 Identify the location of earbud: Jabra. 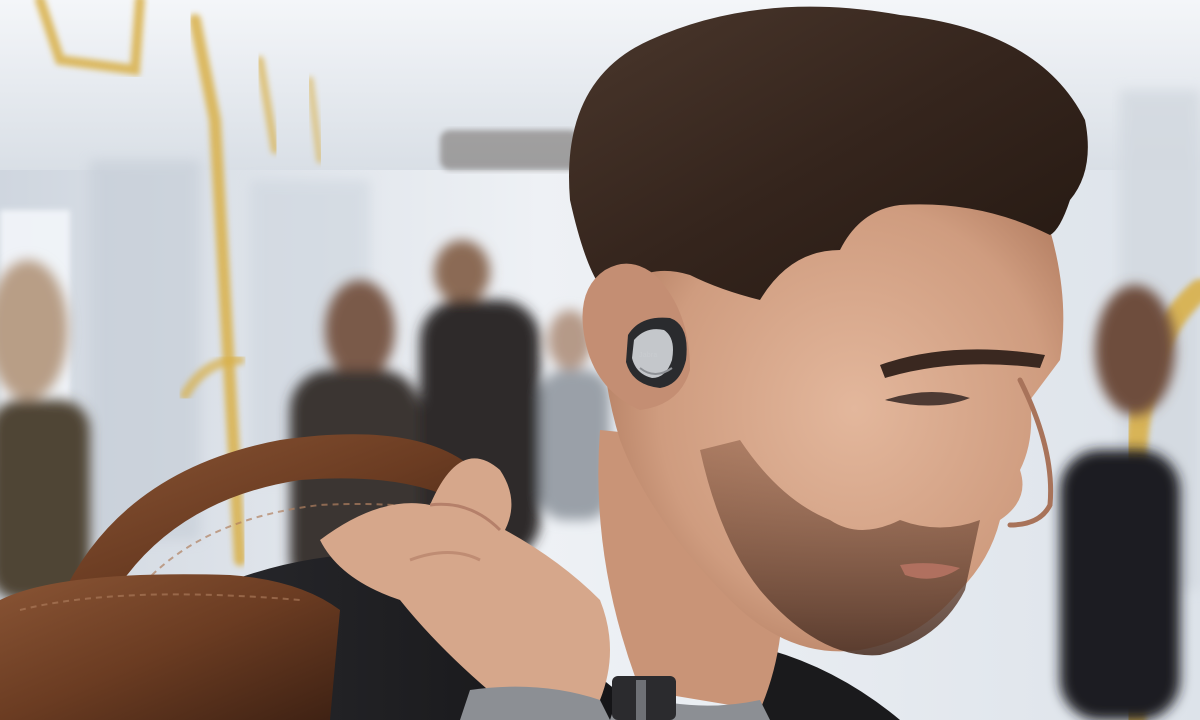
(656, 352).